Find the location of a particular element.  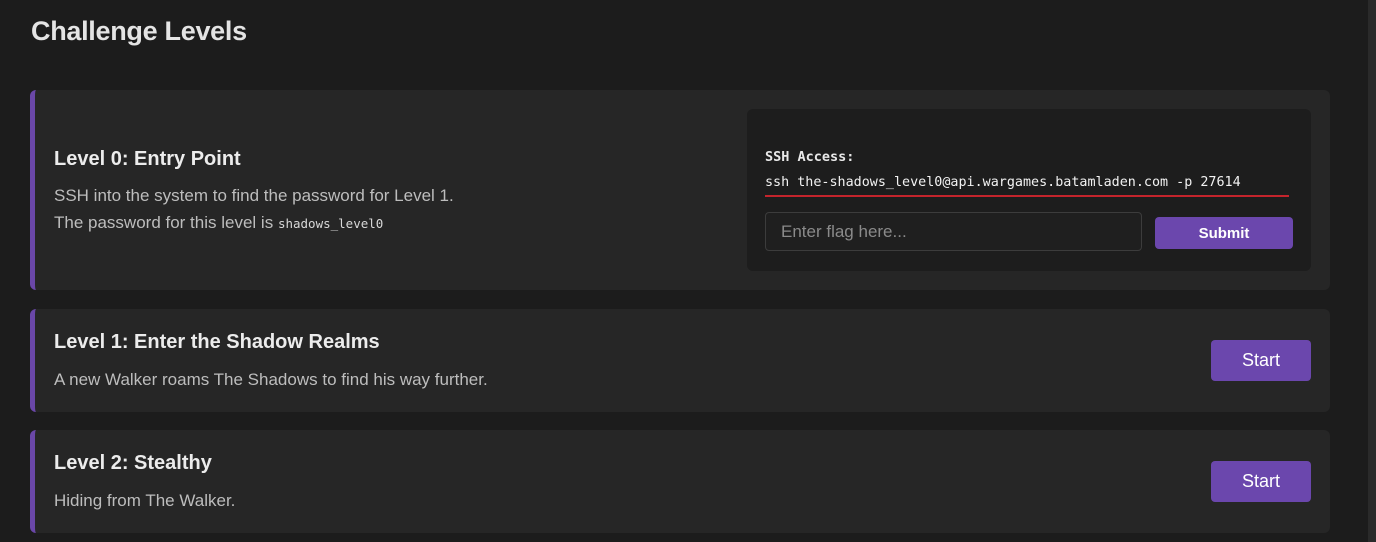

page-title: Challenge Levels is located at coordinates (139, 31).